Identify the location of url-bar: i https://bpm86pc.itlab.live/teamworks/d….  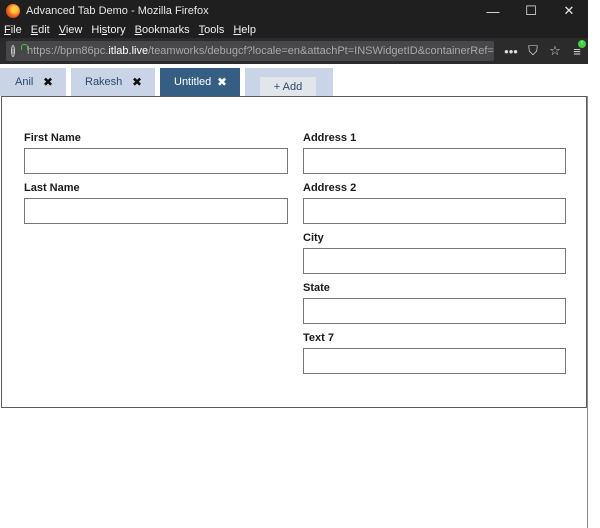
(250, 51).